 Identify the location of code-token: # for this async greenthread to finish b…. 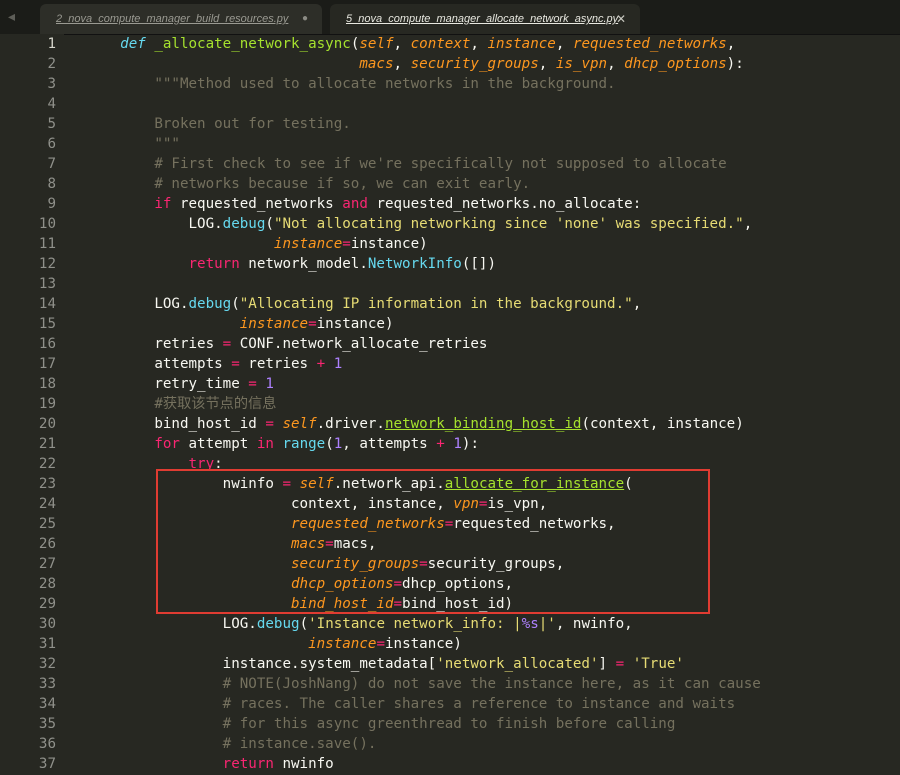
(449, 724).